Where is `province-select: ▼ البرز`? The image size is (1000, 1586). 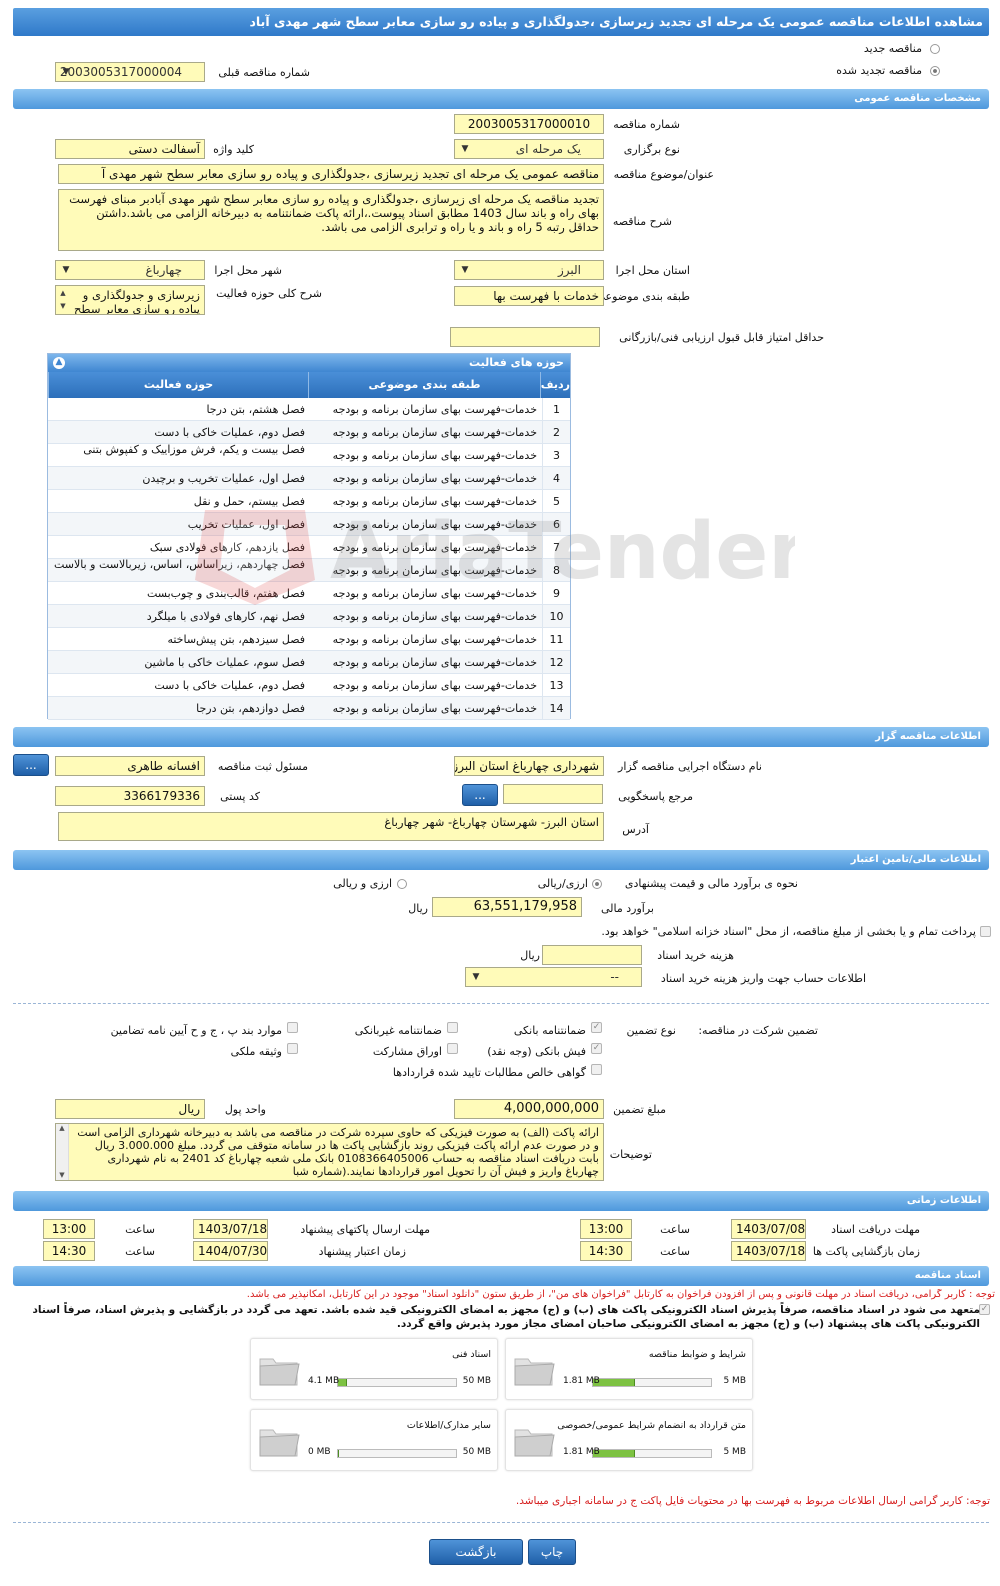 province-select: ▼ البرز is located at coordinates (529, 270).